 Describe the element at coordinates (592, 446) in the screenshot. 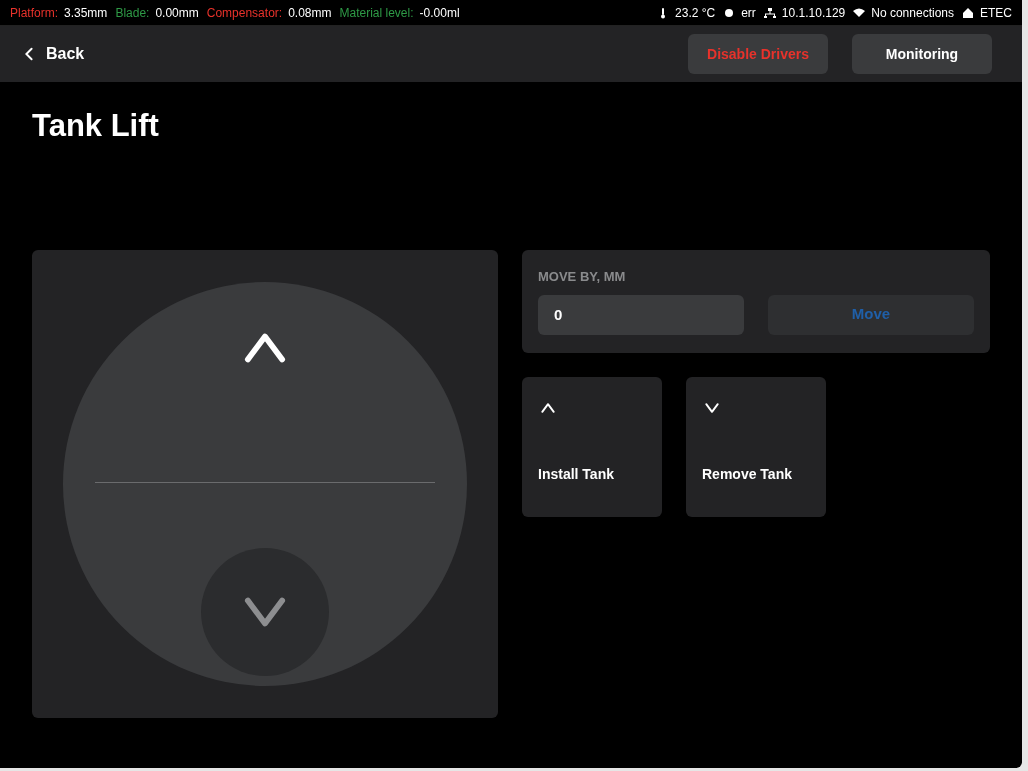

I see `tank-action-button: Install Tank` at that location.